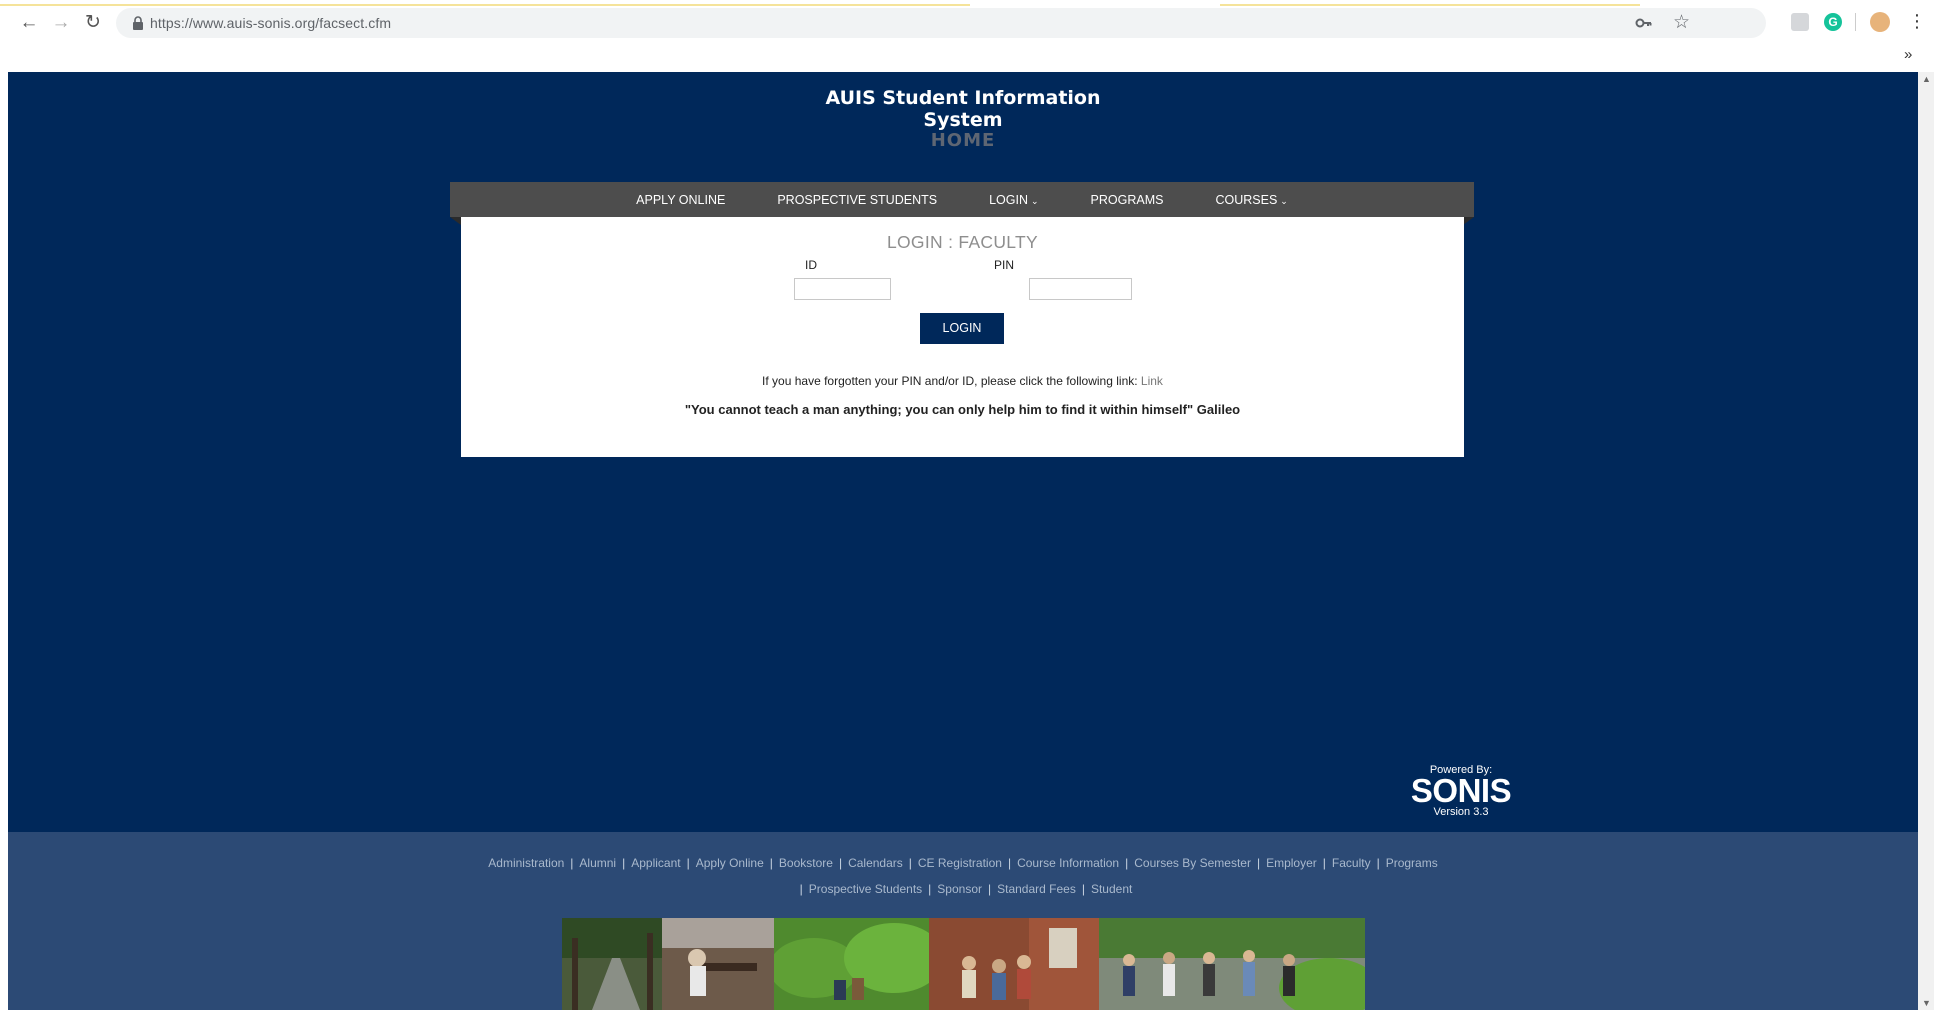 The width and height of the screenshot is (1934, 1010). What do you see at coordinates (655, 863) in the screenshot?
I see `footer-link-applicant: Applicant` at bounding box center [655, 863].